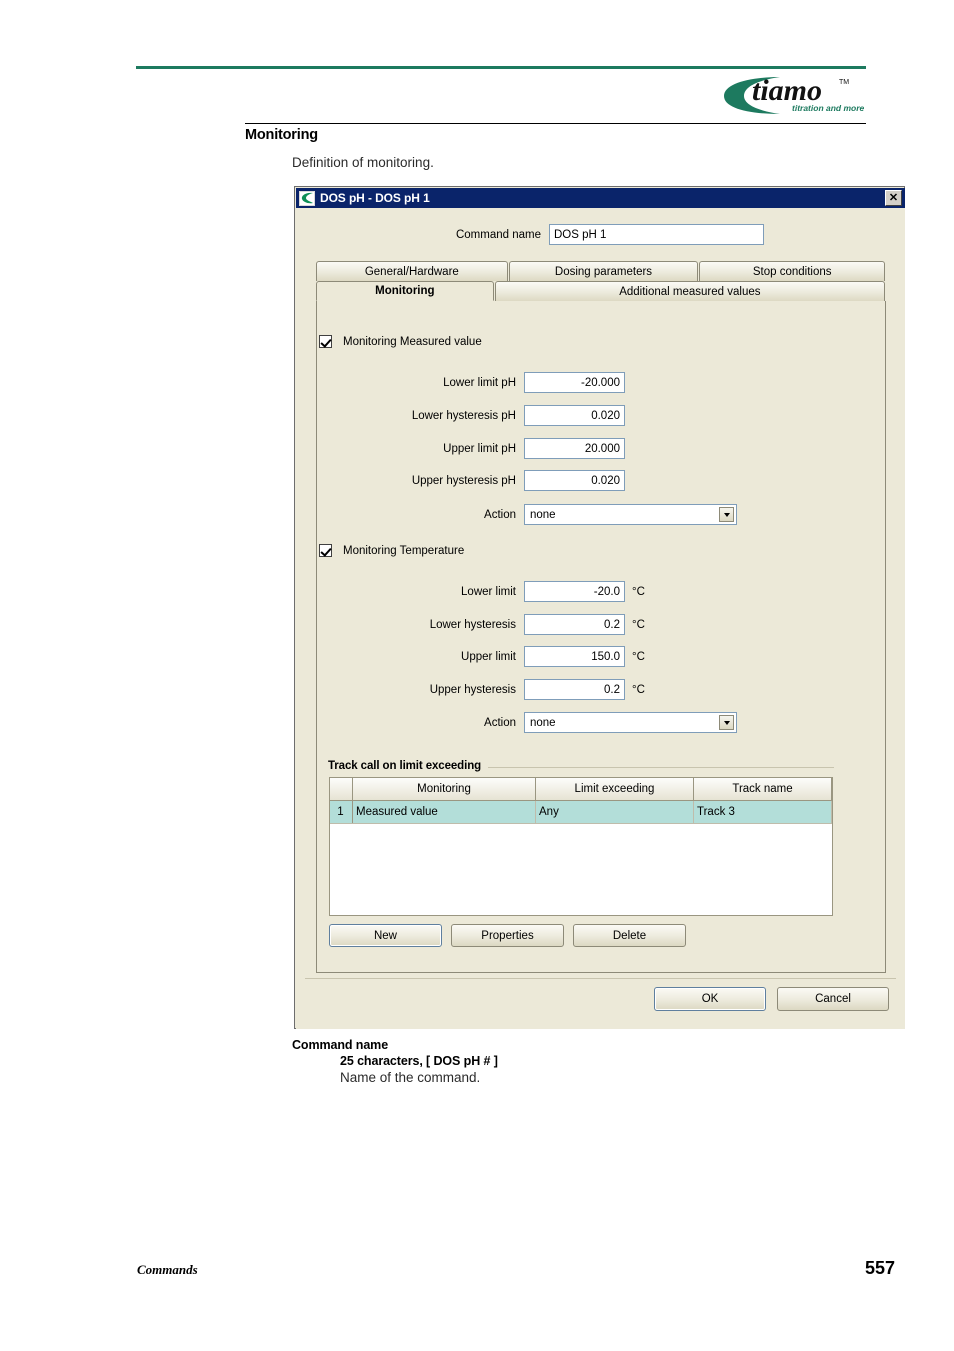 Image resolution: width=954 pixels, height=1351 pixels. Describe the element at coordinates (412, 341) in the screenshot. I see `label-monitoring-measured-value: Monitoring Measured value` at that location.